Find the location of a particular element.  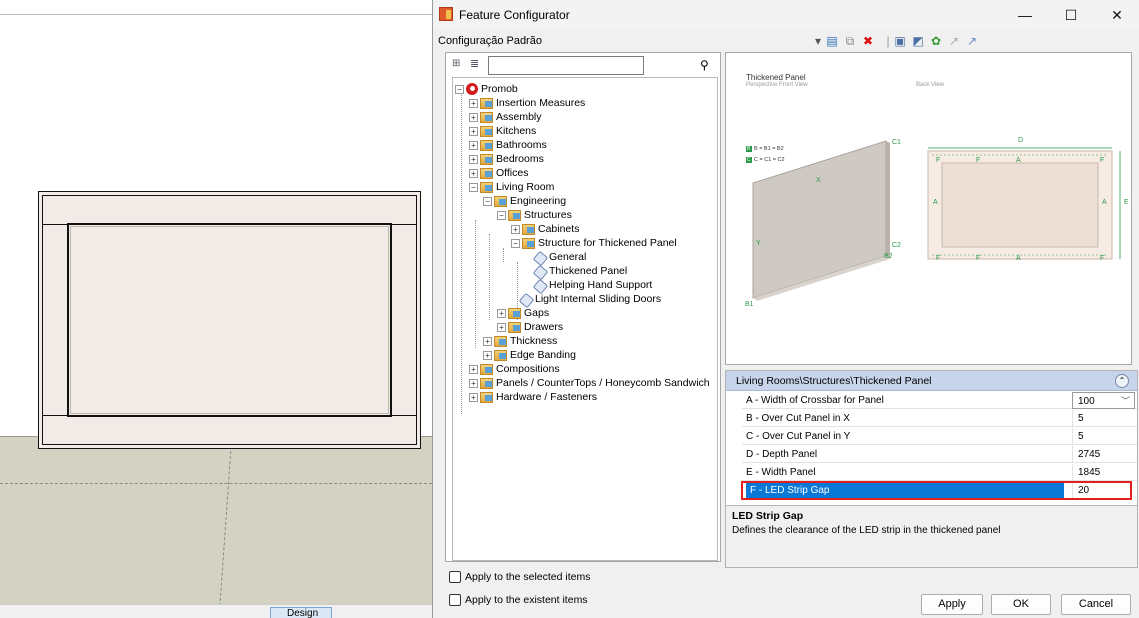

tree-node-structures: − Structures is located at coordinates (534, 215).